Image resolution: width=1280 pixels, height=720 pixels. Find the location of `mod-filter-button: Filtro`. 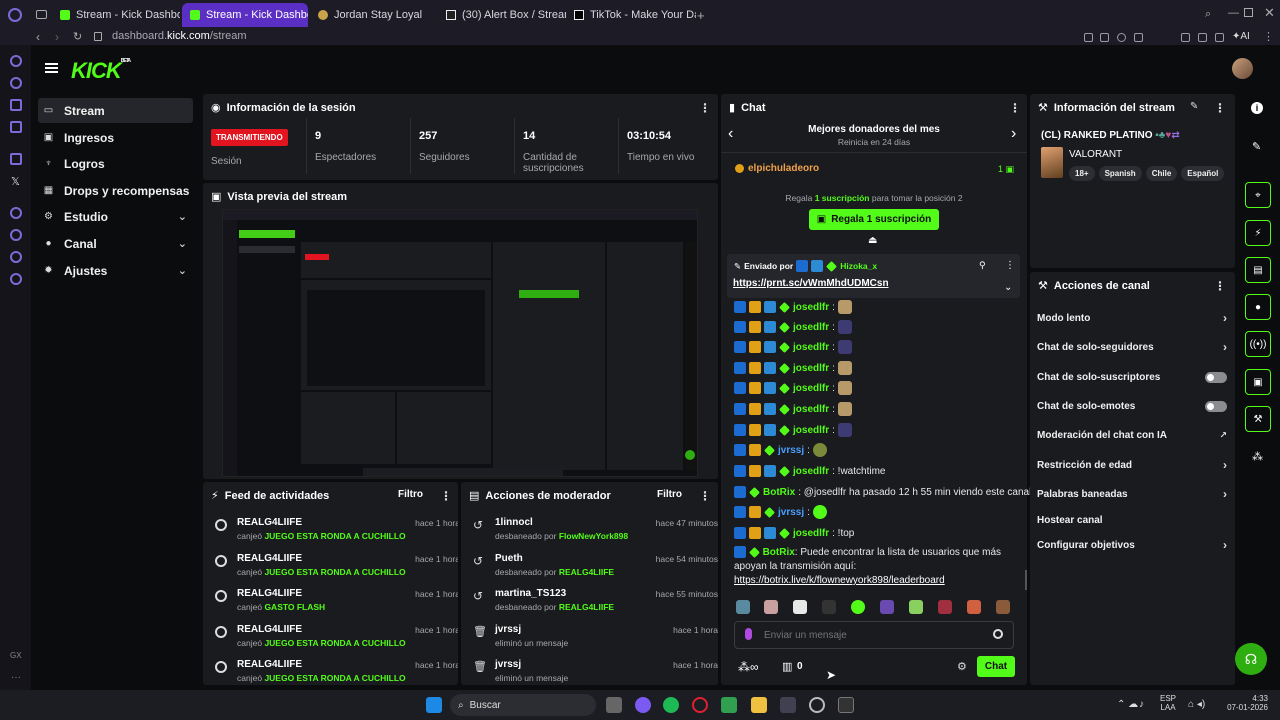

mod-filter-button: Filtro is located at coordinates (669, 494).